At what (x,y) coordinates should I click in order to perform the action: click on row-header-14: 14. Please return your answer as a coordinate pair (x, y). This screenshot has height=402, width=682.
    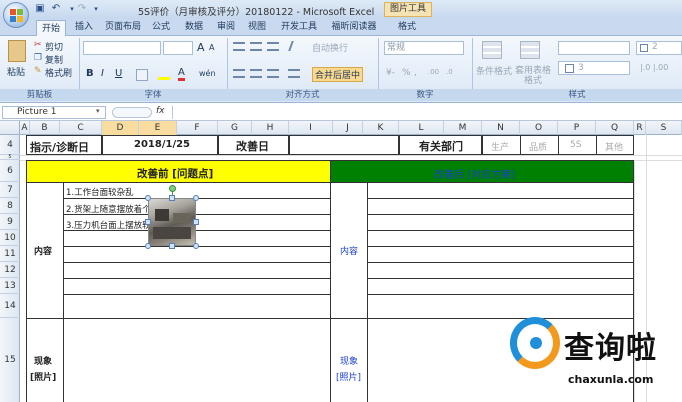
    Looking at the image, I should click on (10, 306).